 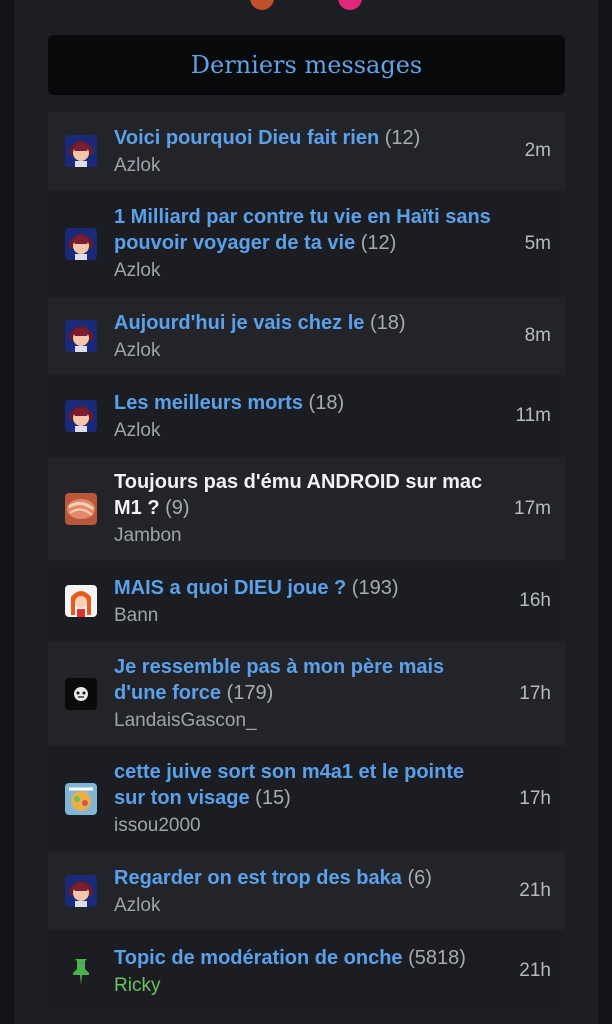 I want to click on topic-time: 2m, so click(x=537, y=150).